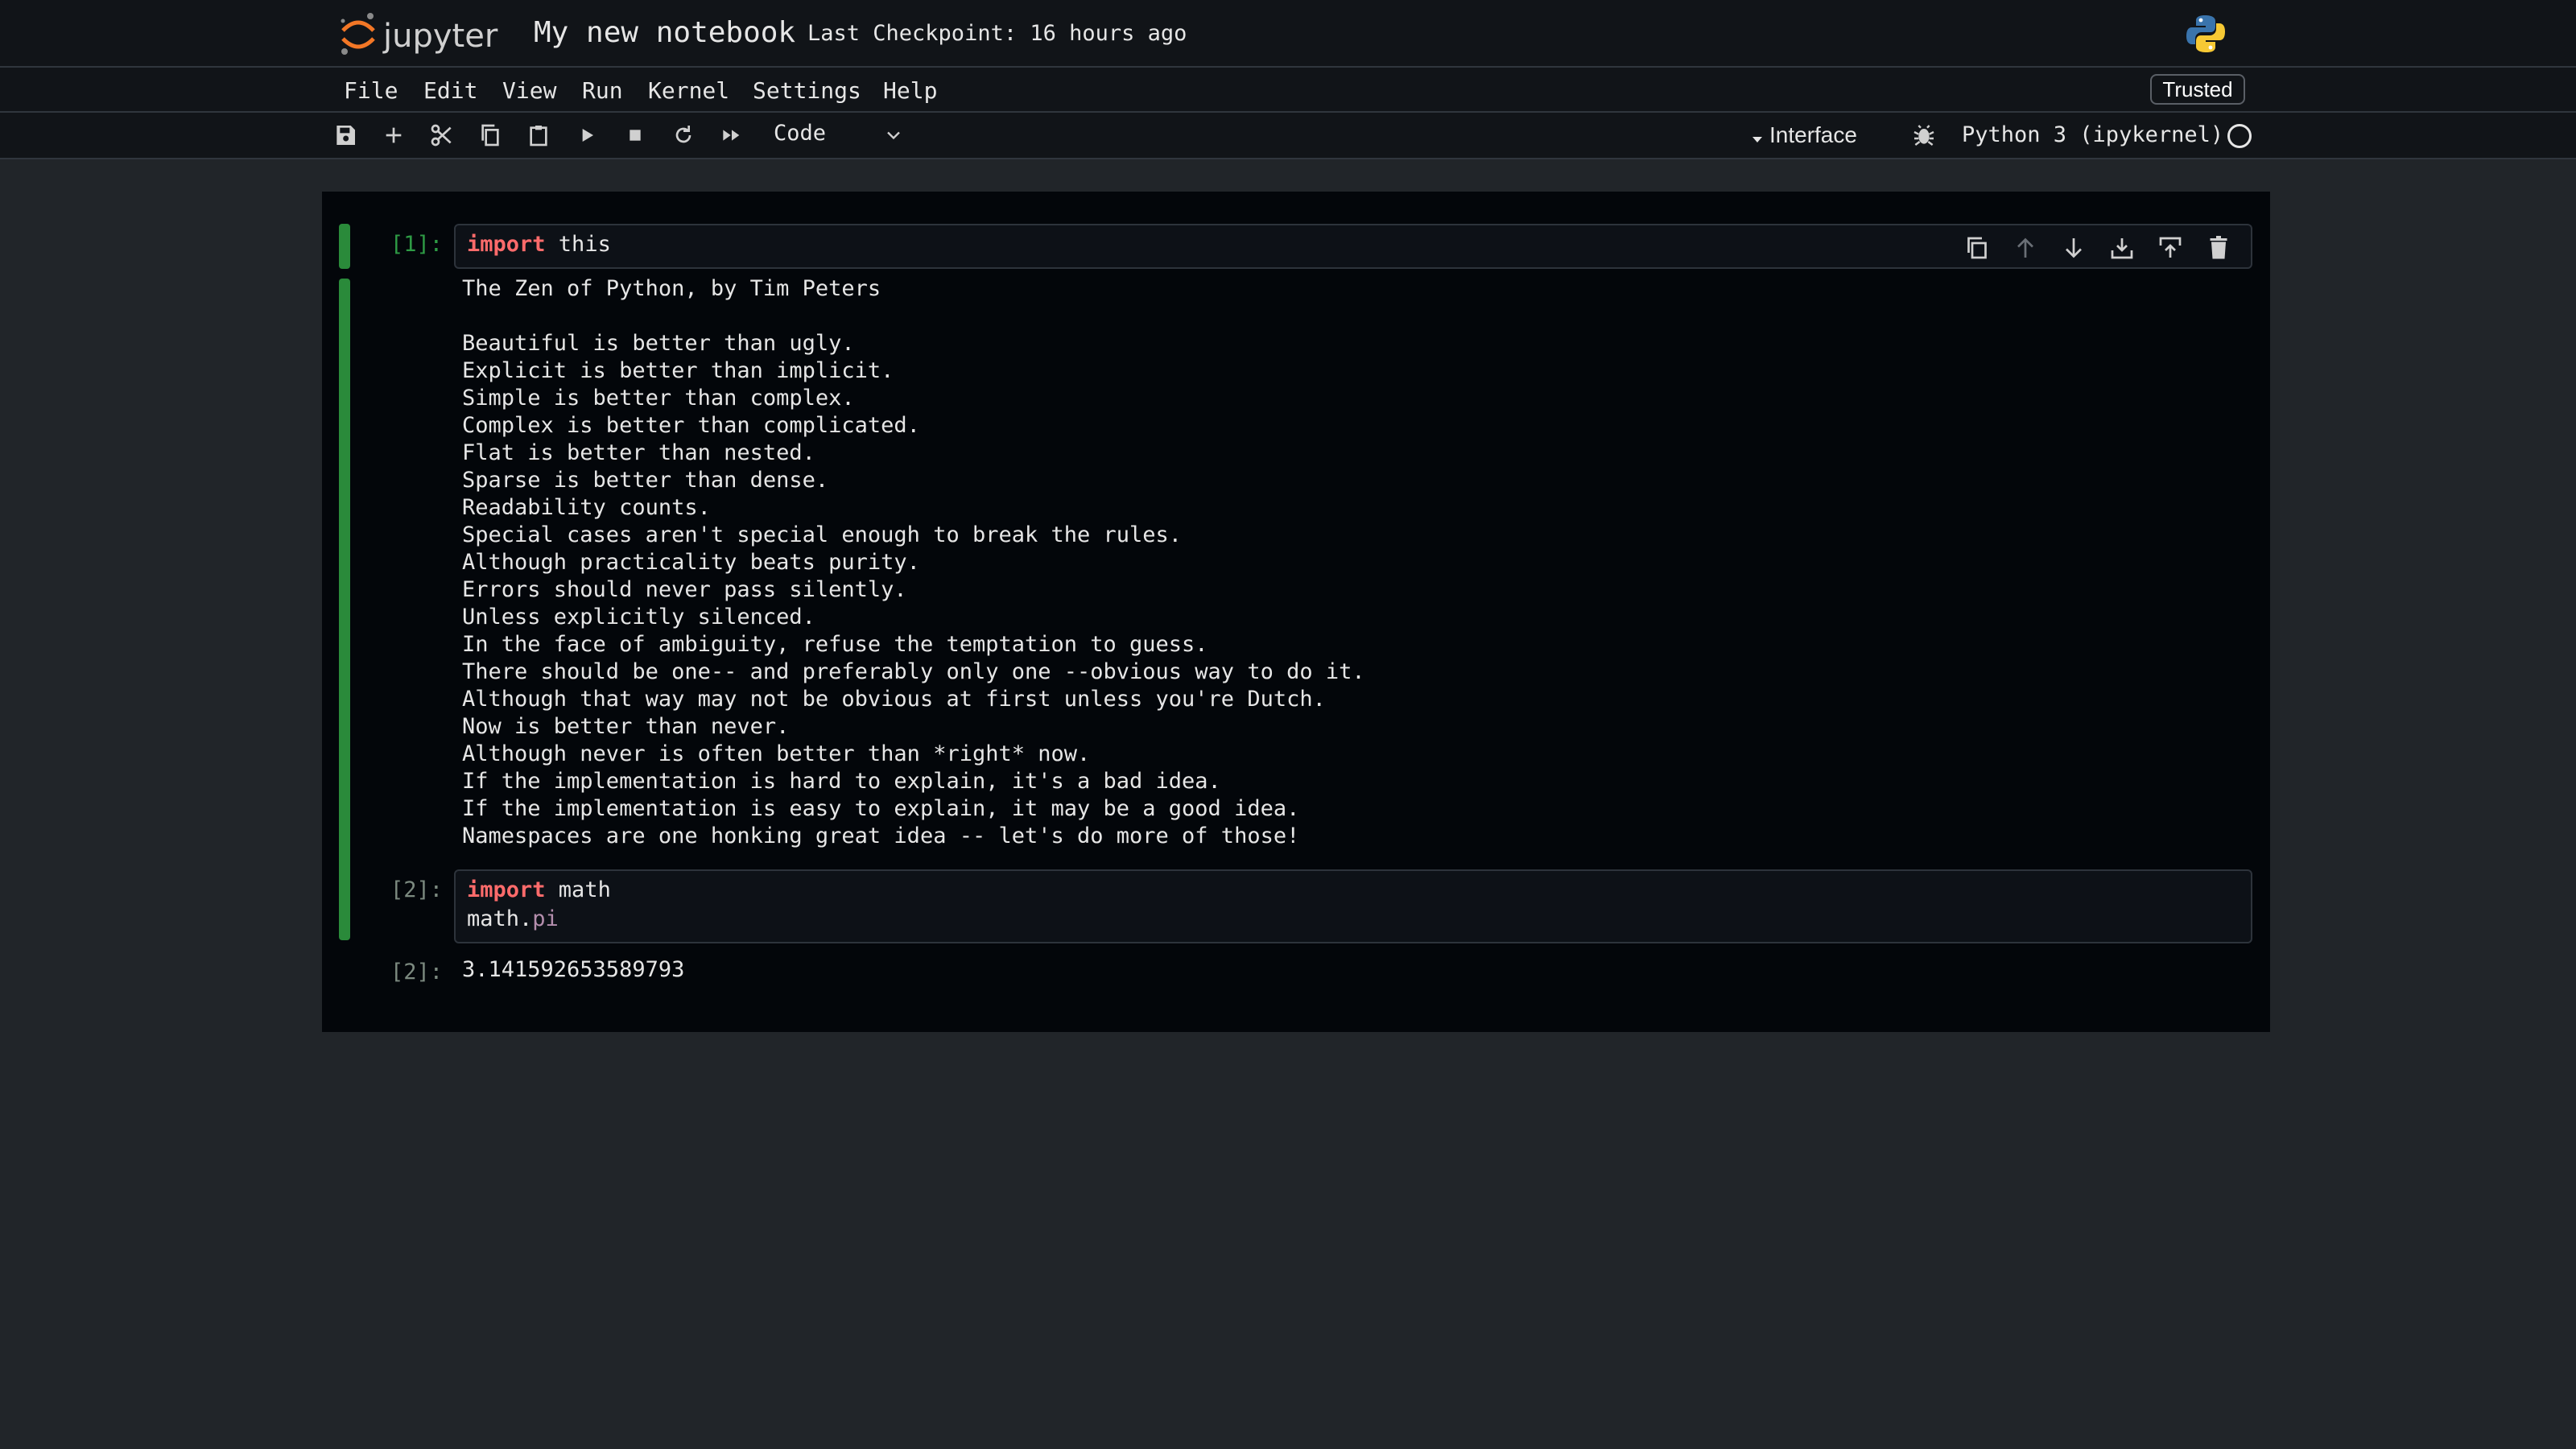  I want to click on notebook-toolbar: Code Interface Python 3 (ipykernel), so click(1288, 136).